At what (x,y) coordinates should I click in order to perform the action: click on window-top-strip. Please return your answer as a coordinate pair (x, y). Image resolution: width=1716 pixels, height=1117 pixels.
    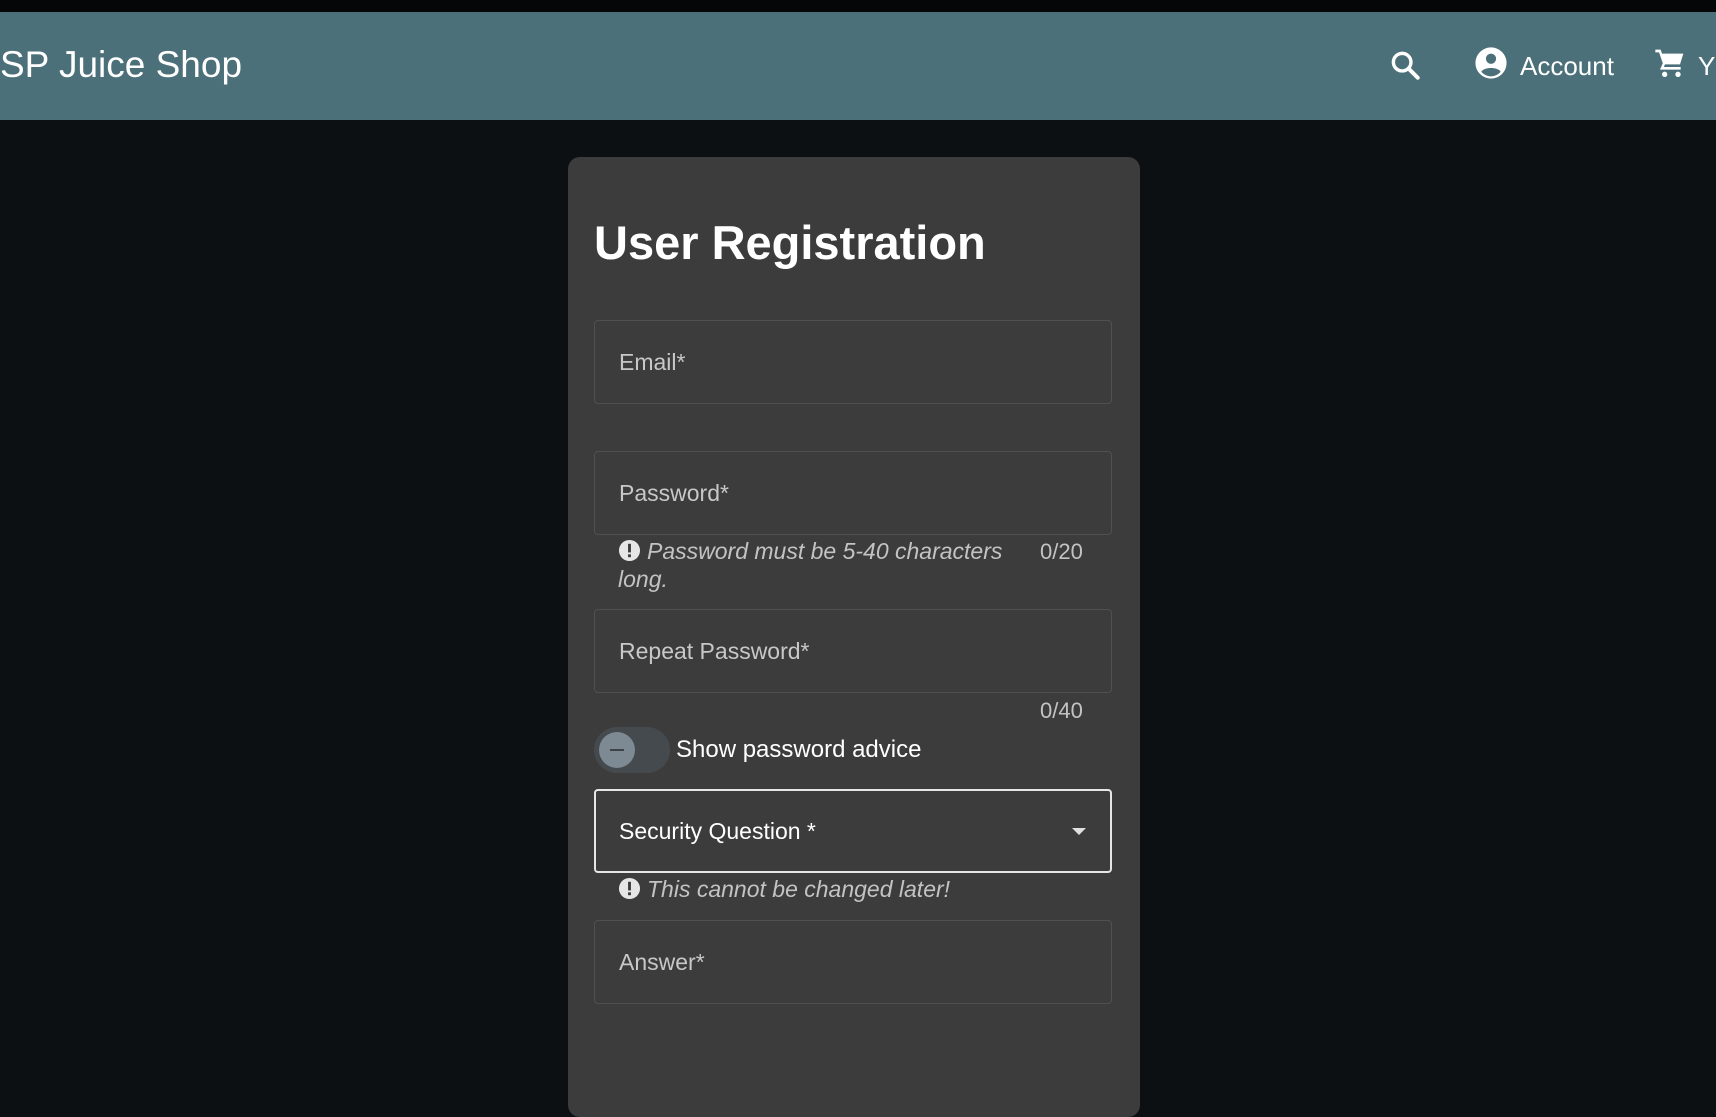
    Looking at the image, I should click on (858, 6).